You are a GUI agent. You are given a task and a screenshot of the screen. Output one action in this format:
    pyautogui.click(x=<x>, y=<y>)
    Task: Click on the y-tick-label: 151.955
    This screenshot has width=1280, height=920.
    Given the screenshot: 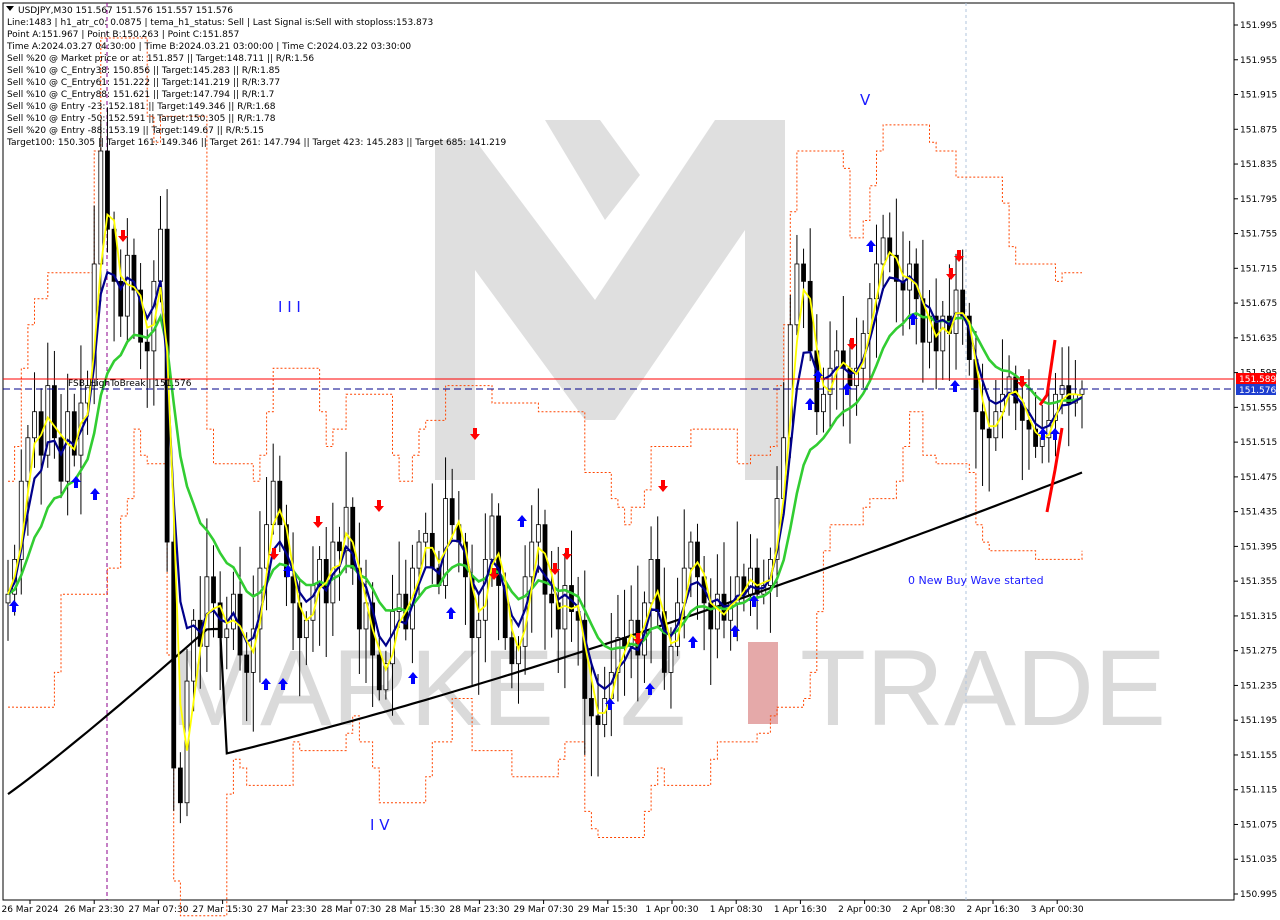 What is the action you would take?
    pyautogui.click(x=1258, y=61)
    